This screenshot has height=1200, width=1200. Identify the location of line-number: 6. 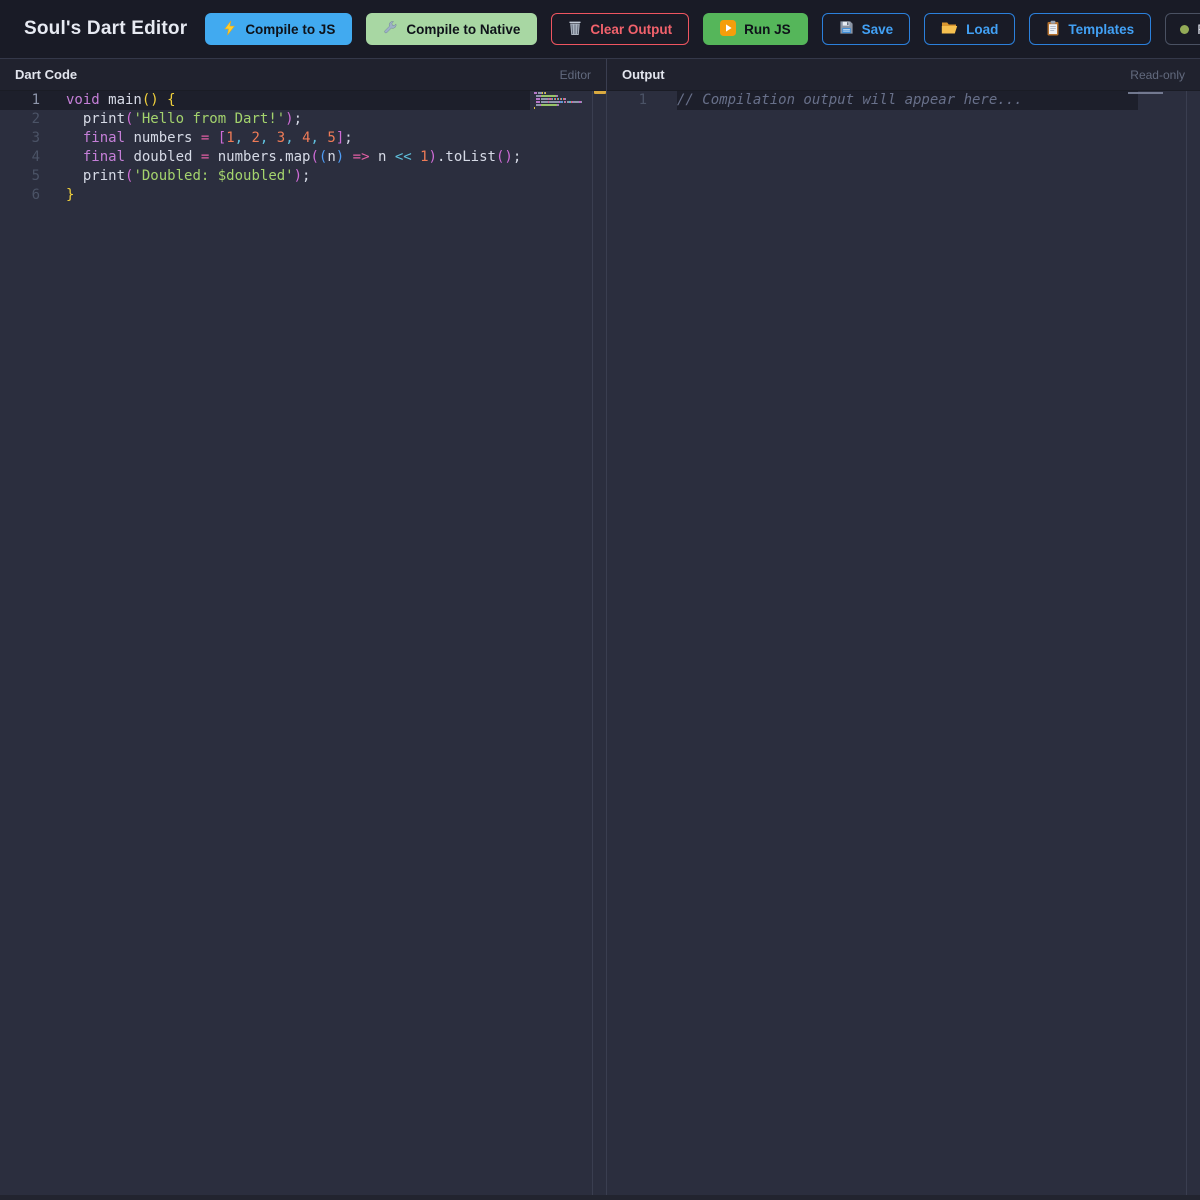
(35, 195).